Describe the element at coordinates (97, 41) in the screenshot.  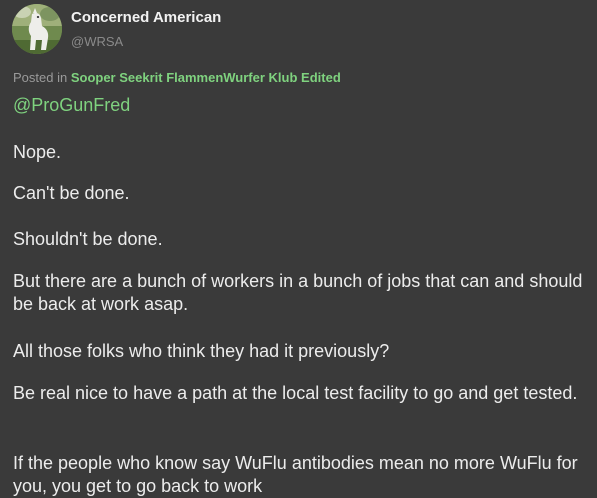
I see `author-handle: @WRSA` at that location.